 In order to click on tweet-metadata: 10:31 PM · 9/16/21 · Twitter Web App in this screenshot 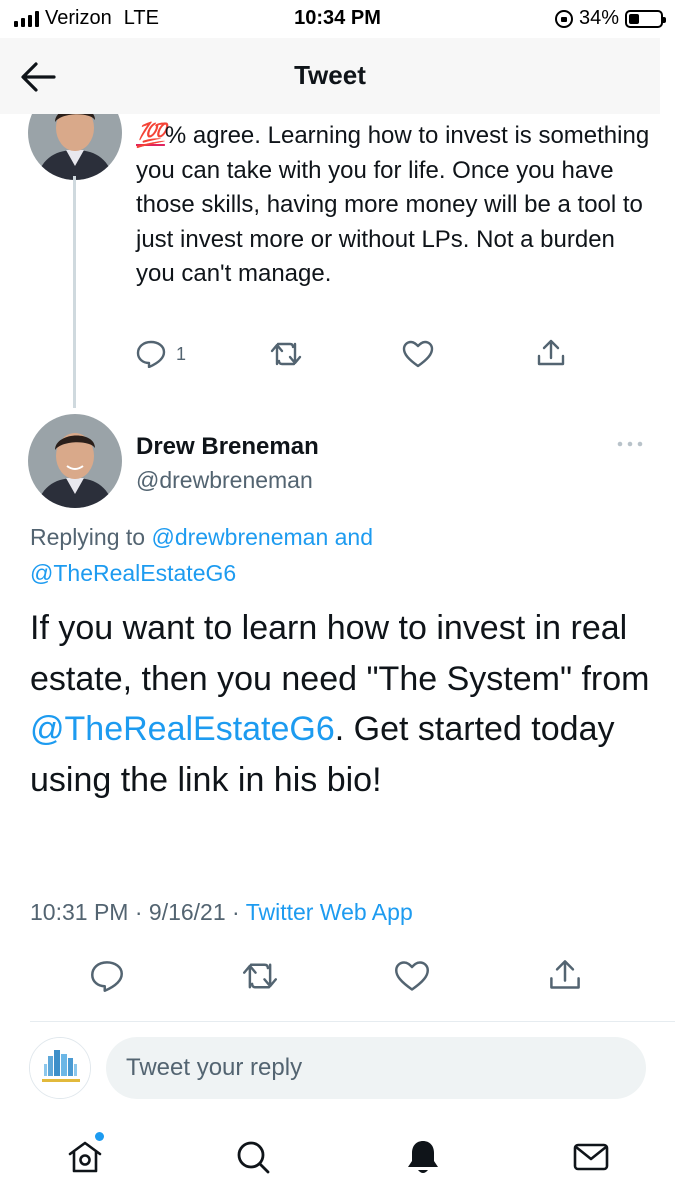, I will do `click(221, 912)`.